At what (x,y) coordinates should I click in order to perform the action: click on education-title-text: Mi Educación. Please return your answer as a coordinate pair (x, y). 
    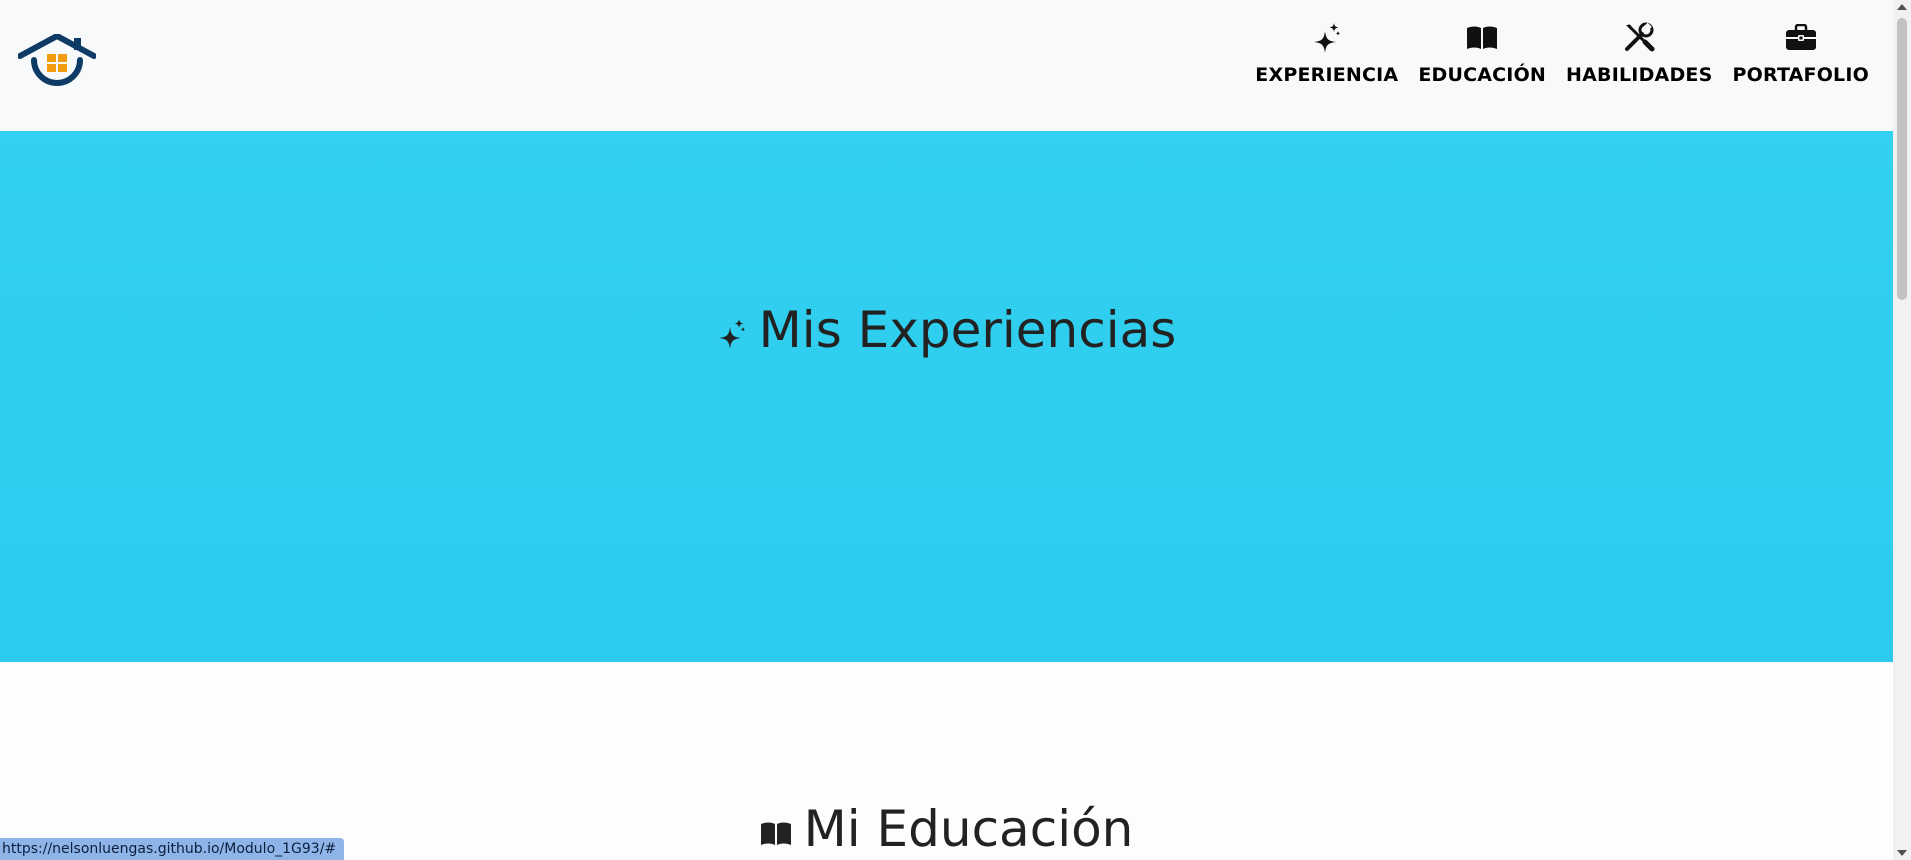
    Looking at the image, I should click on (968, 829).